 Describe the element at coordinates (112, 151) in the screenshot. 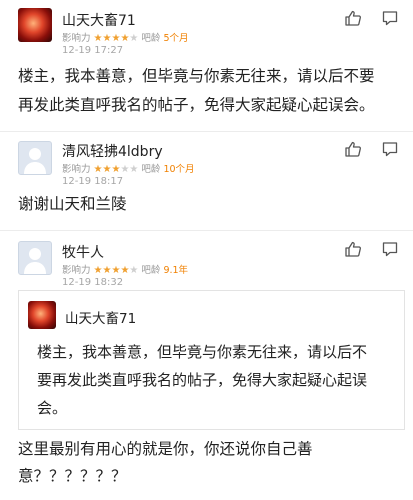

I see `username: 清风轻拂4ldbry` at that location.